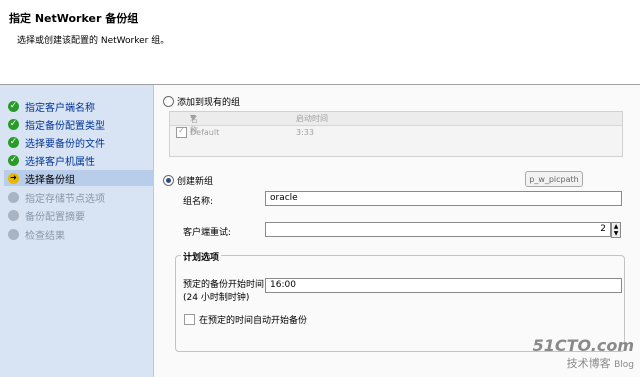  I want to click on group-name-input: oracle, so click(443, 198).